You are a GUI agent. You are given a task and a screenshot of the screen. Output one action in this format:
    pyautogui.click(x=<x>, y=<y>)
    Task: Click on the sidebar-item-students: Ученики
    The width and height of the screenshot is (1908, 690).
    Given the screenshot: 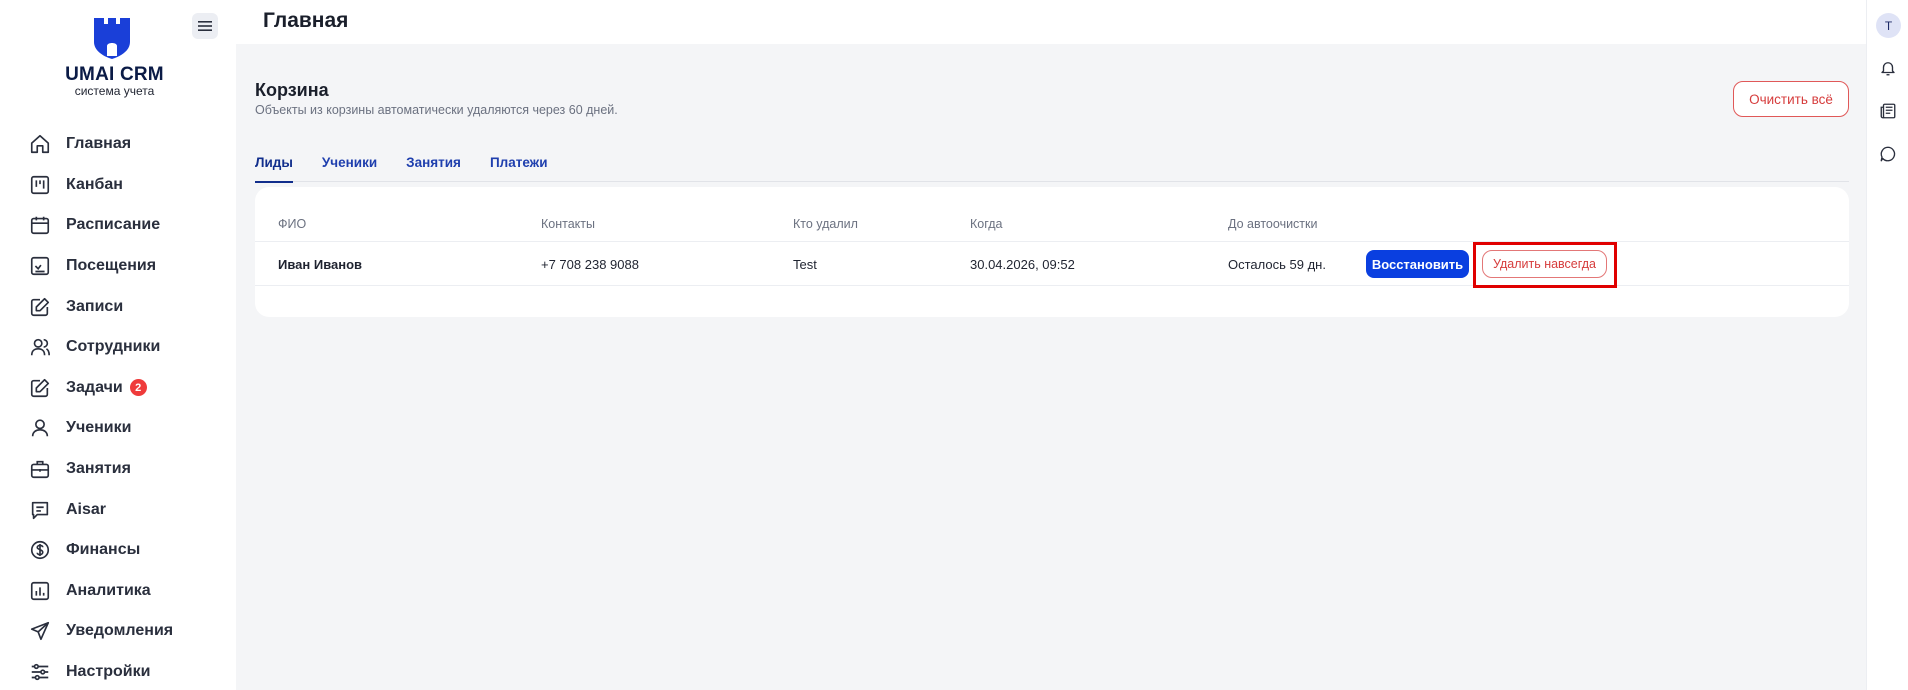 What is the action you would take?
    pyautogui.click(x=118, y=428)
    